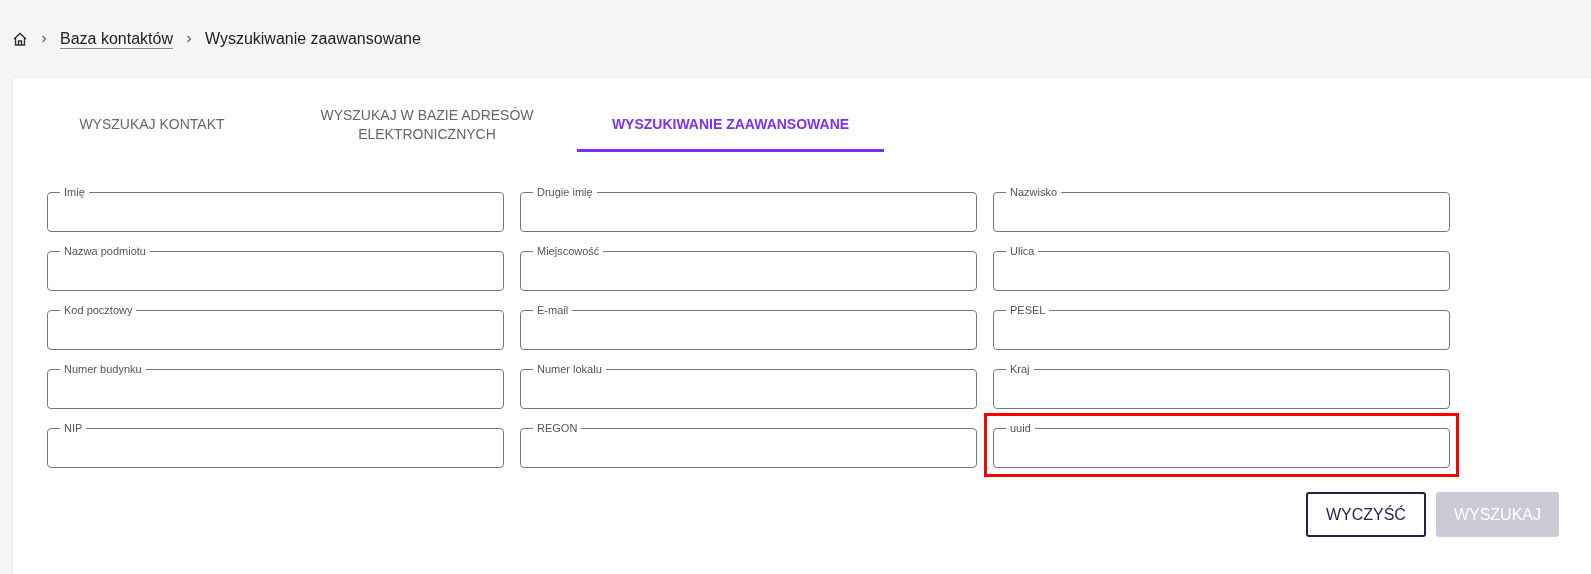 The height and width of the screenshot is (574, 1591). Describe the element at coordinates (1221, 268) in the screenshot. I see `input-field: Ulica` at that location.